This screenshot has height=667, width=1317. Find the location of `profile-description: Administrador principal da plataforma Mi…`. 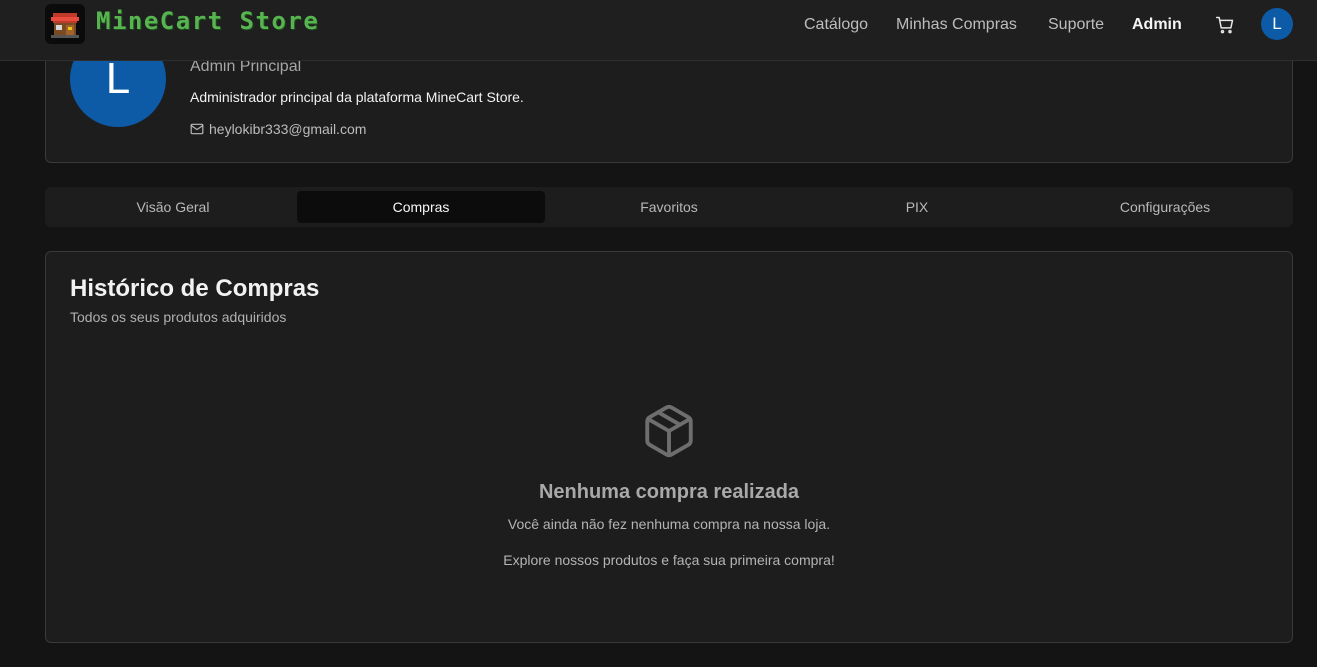

profile-description: Administrador principal da plataforma Mi… is located at coordinates (357, 97).